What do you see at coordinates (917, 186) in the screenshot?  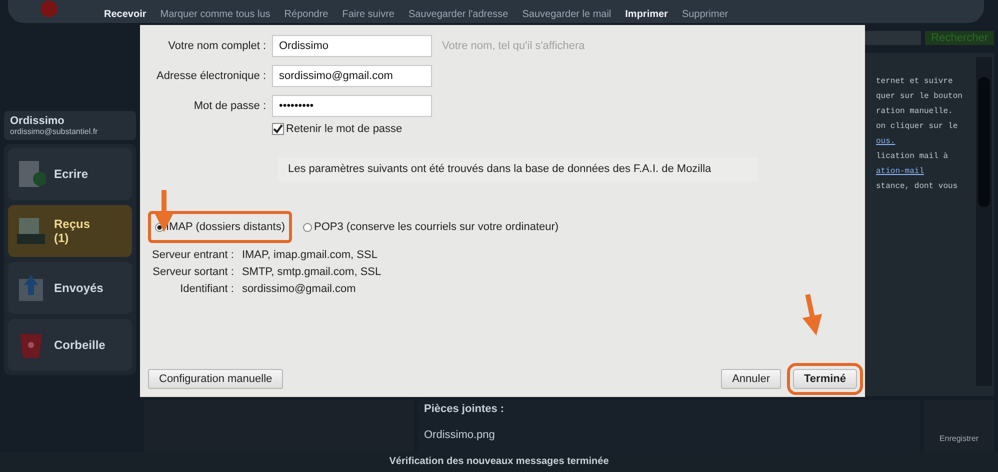 I see `message-text: stance, dont vous` at bounding box center [917, 186].